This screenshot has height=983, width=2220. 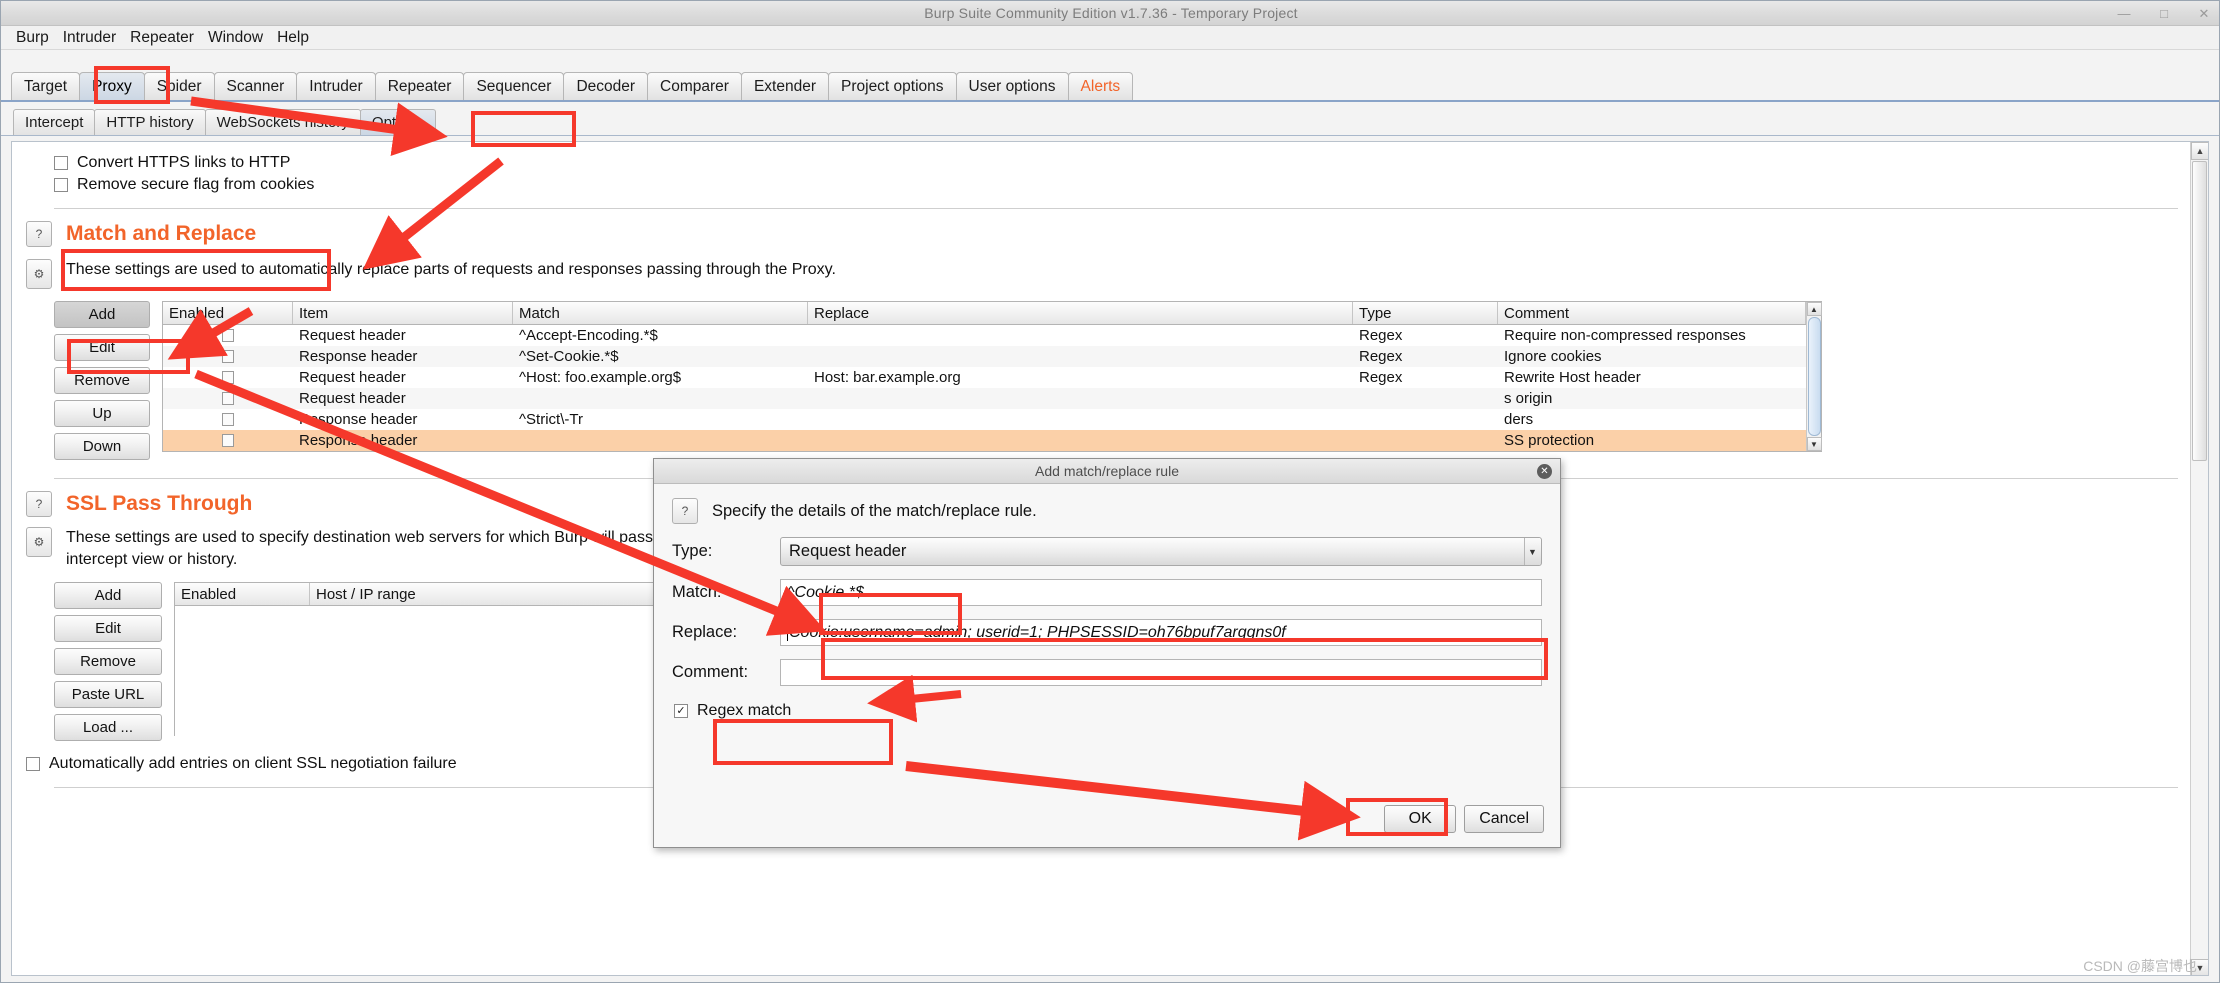 I want to click on menu-item-repeater: Repeater, so click(x=162, y=38).